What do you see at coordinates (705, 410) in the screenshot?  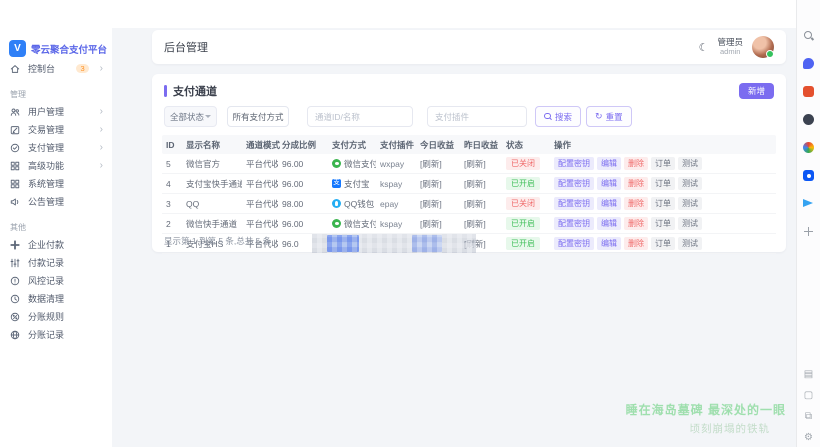 I see `lyrics-line-1: 睡在海岛墓碑 最深处的一眼` at bounding box center [705, 410].